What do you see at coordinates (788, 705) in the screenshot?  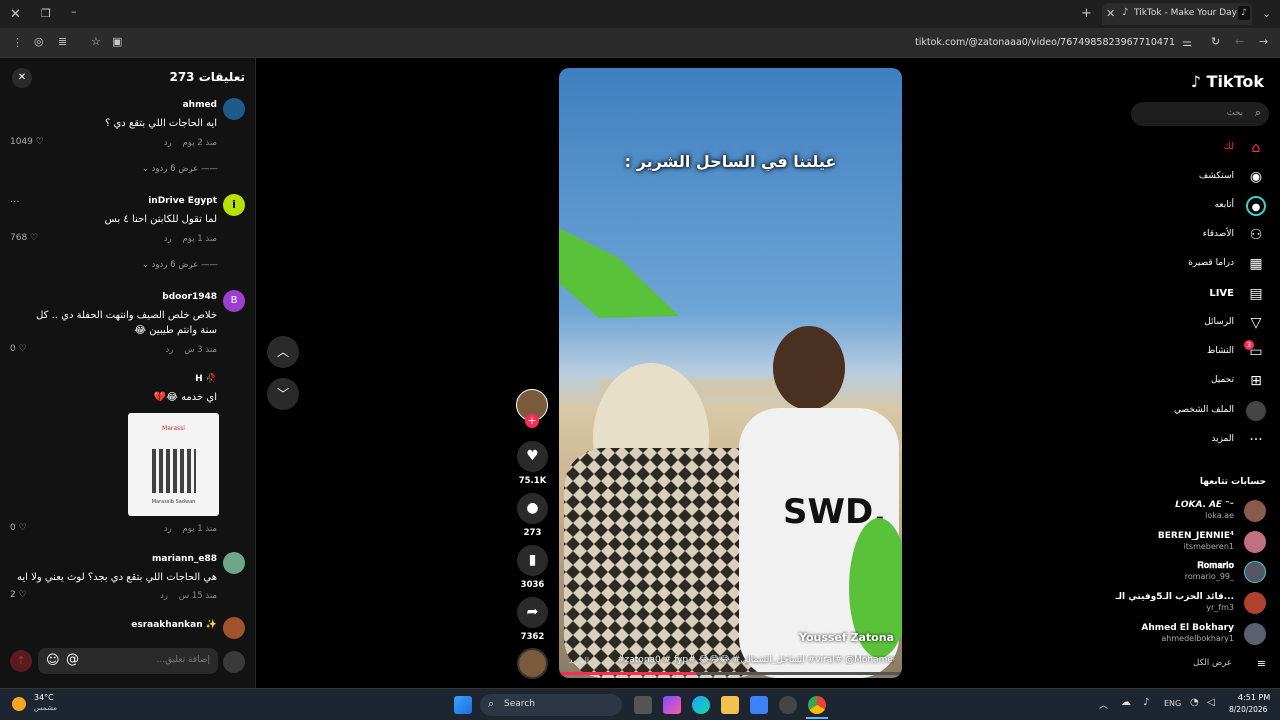 I see `settings-icon` at bounding box center [788, 705].